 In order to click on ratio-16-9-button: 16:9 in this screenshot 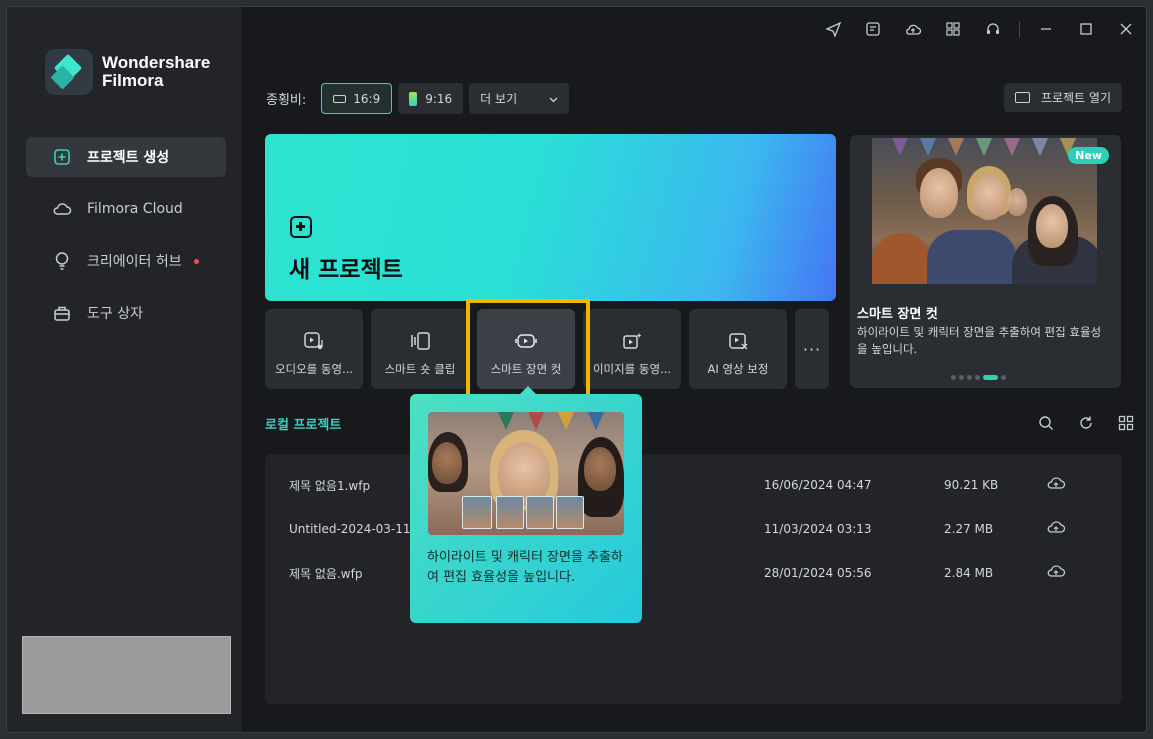, I will do `click(357, 98)`.